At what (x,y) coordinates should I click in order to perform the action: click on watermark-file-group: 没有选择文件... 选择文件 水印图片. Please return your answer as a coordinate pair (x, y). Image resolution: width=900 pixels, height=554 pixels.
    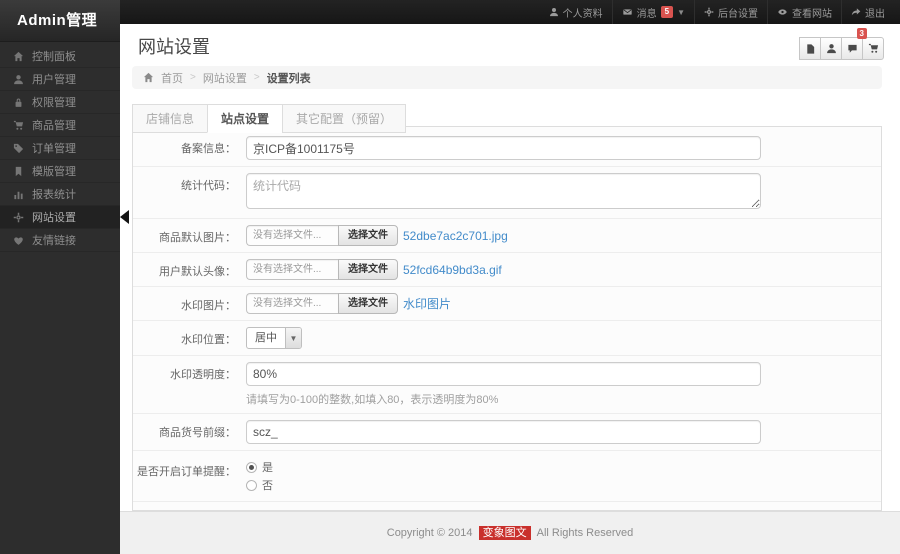
    Looking at the image, I should click on (348, 303).